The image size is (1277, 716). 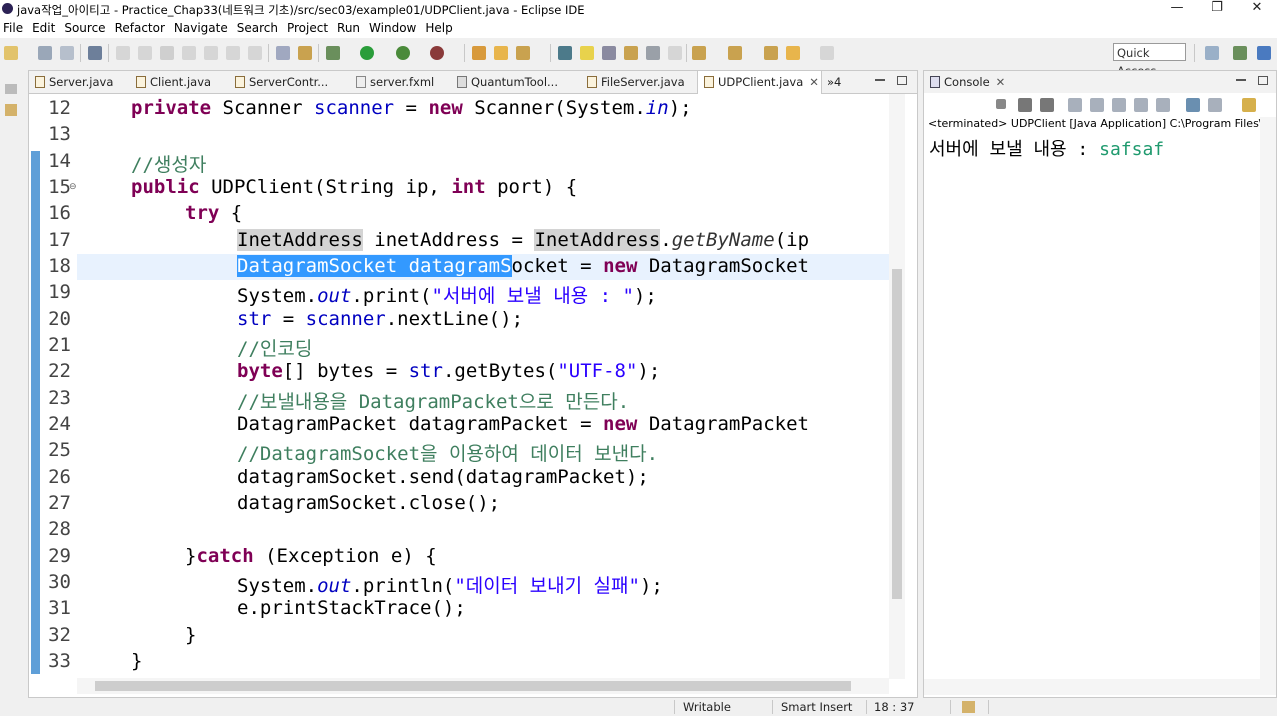 I want to click on save-all-icon, so click(x=67, y=53).